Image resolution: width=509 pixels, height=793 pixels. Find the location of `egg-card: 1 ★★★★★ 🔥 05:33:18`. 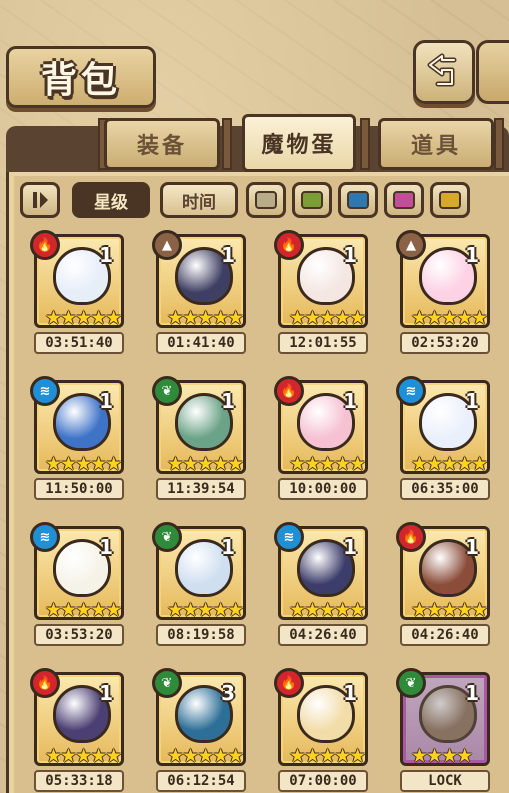

egg-card: 1 ★★★★★ 🔥 05:33:18 is located at coordinates (78, 730).